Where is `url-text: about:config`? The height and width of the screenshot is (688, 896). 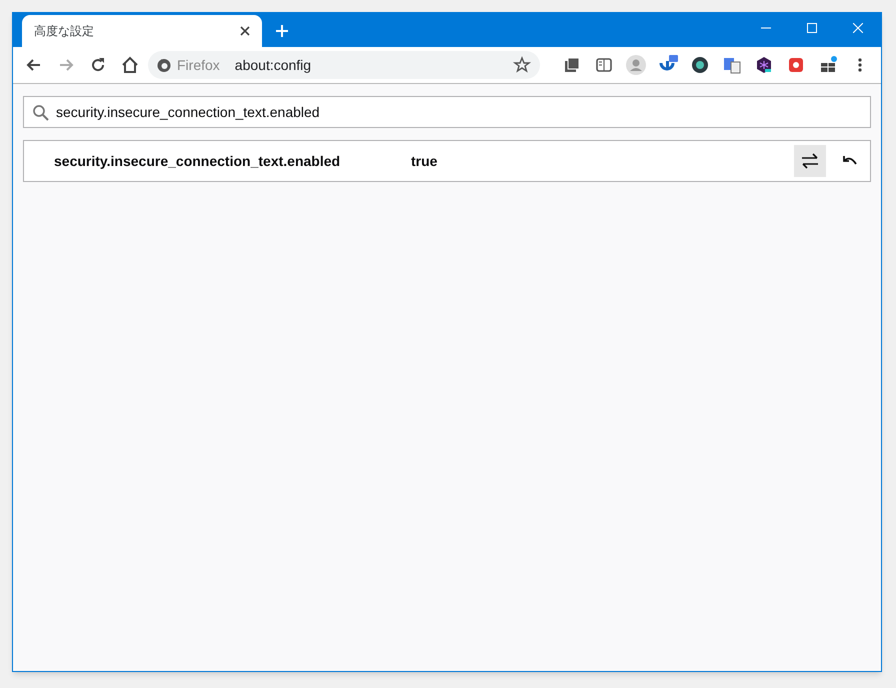
url-text: about:config is located at coordinates (273, 65).